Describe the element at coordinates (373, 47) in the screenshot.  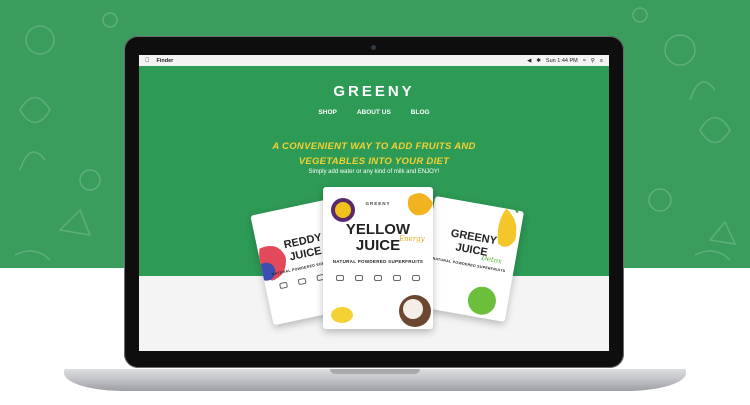
I see `camera-icon` at that location.